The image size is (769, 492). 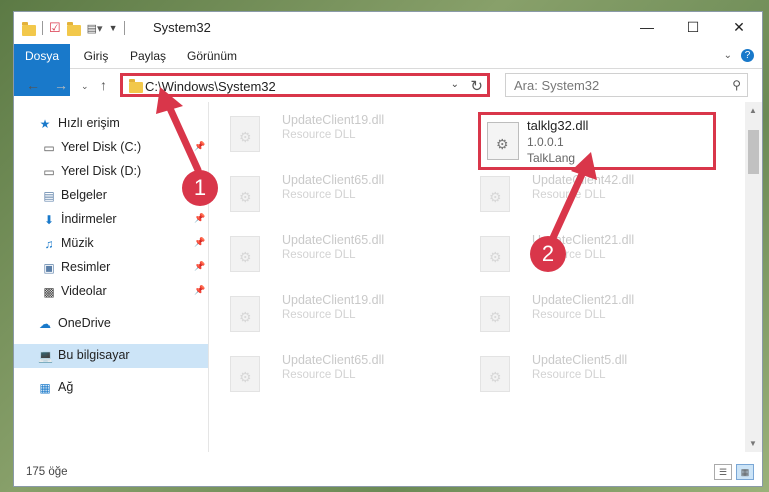 What do you see at coordinates (551, 158) in the screenshot?
I see `file-description: TalkLang` at bounding box center [551, 158].